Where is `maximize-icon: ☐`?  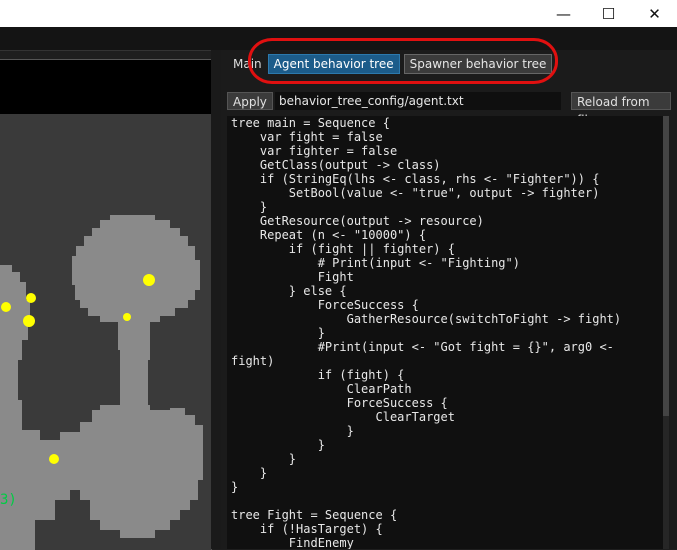
maximize-icon: ☐ is located at coordinates (608, 13).